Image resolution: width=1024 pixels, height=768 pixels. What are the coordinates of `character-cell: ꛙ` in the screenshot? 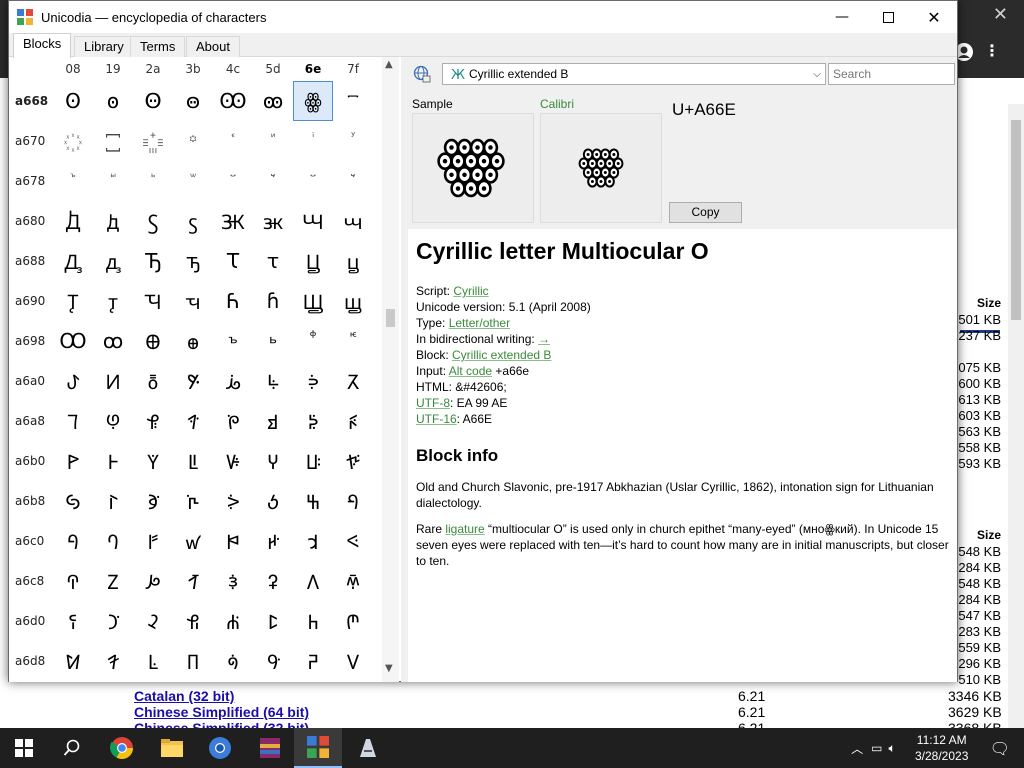 It's located at (113, 661).